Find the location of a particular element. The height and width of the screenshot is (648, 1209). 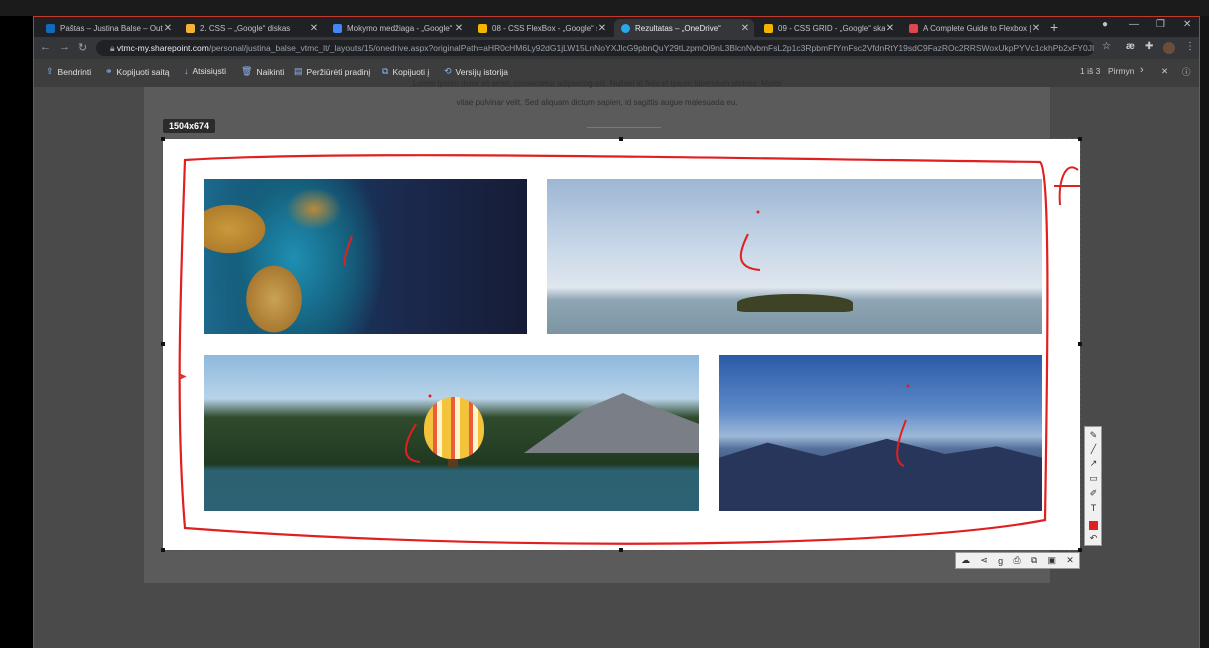

rectangle-icon: ▭ is located at coordinates (1093, 478).